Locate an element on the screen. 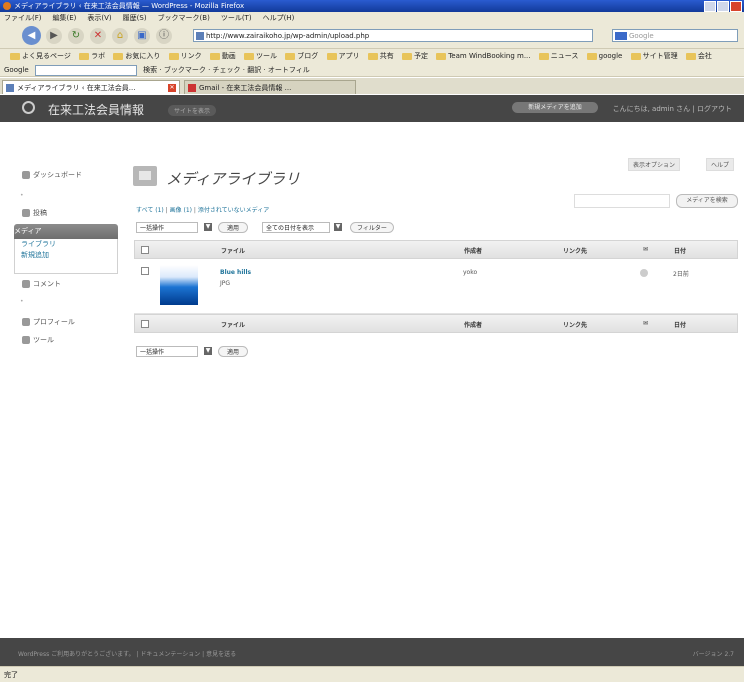 This screenshot has width=744, height=683. table-header: ファイル 作成者 リンク先 ✉ 日付 is located at coordinates (436, 249).